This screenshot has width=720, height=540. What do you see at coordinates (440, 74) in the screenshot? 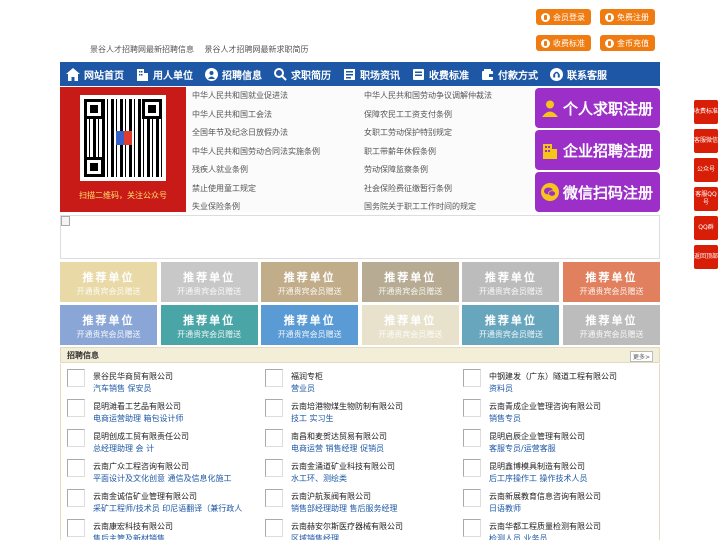
I see `nav-fees: 收费标准` at bounding box center [440, 74].